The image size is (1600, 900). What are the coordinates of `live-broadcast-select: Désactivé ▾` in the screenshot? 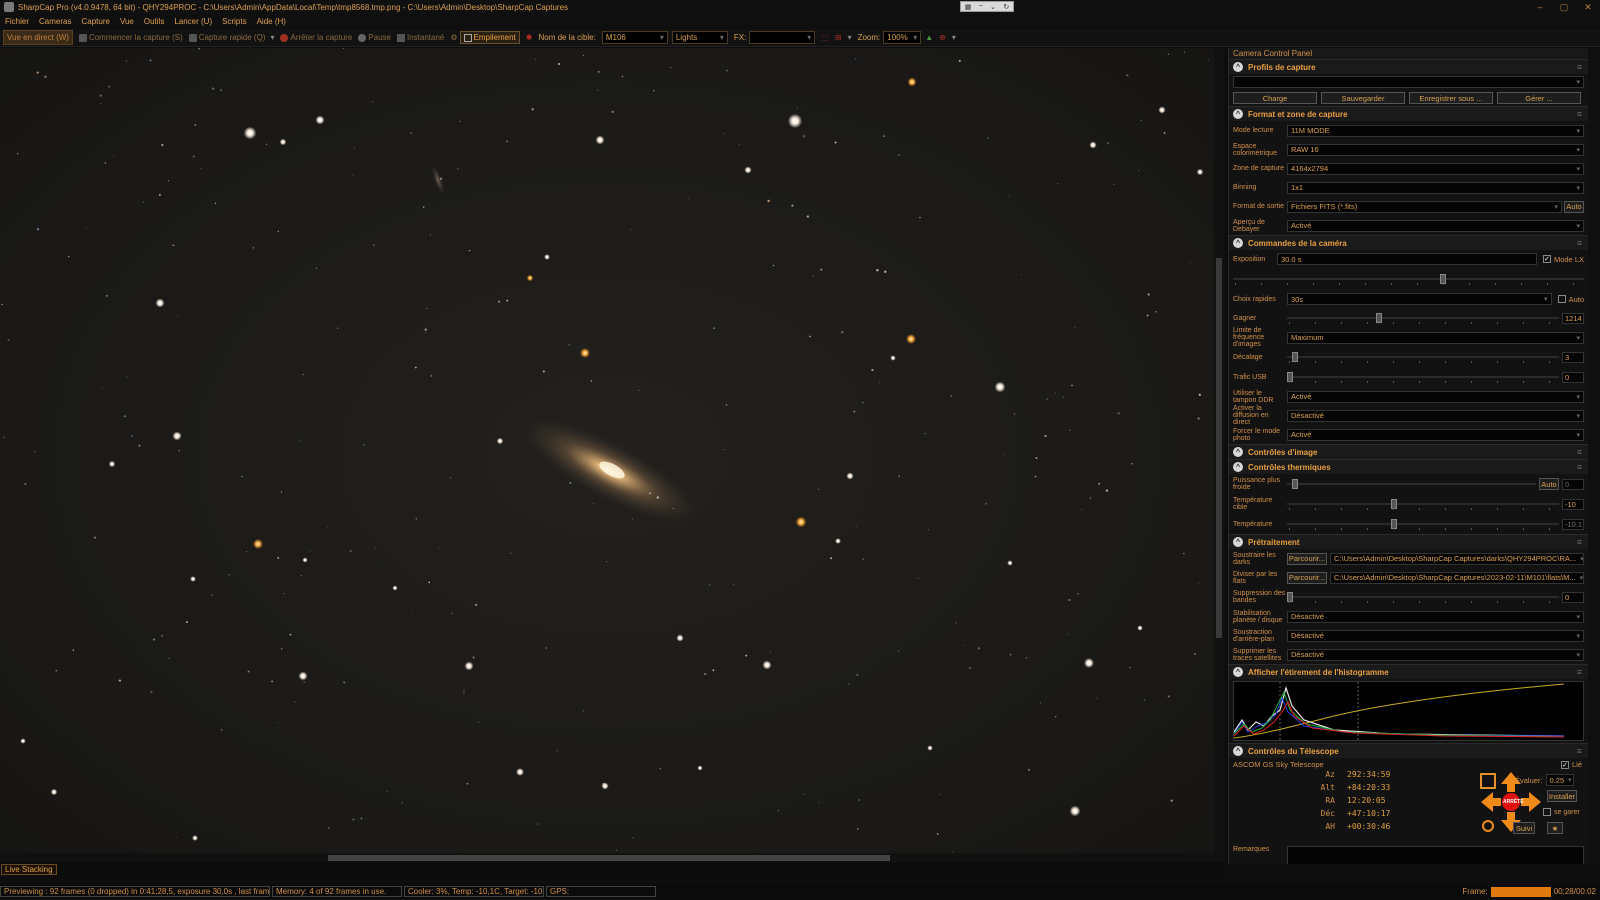 It's located at (1435, 415).